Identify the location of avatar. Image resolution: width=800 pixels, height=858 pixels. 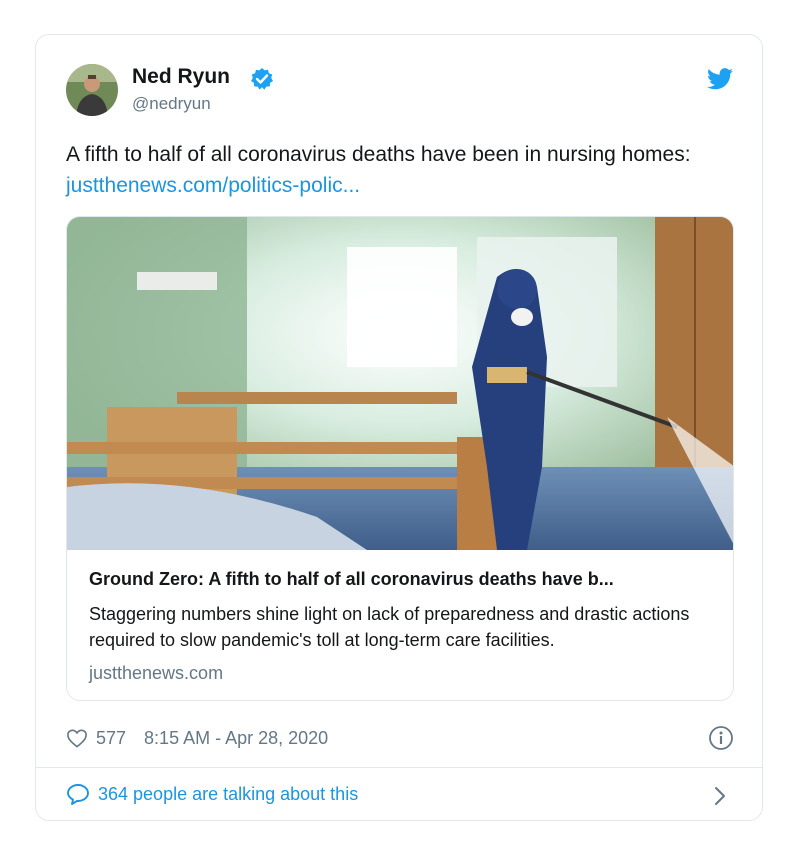
(92, 90).